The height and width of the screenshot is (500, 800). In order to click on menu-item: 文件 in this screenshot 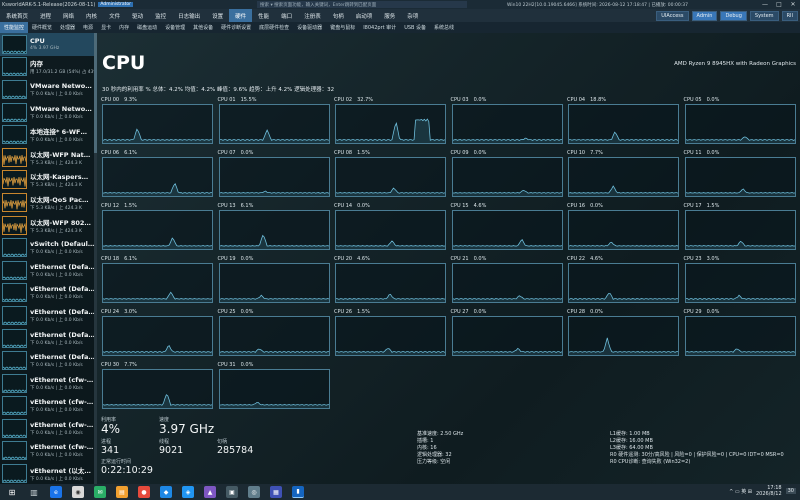, I will do `click(114, 15)`.